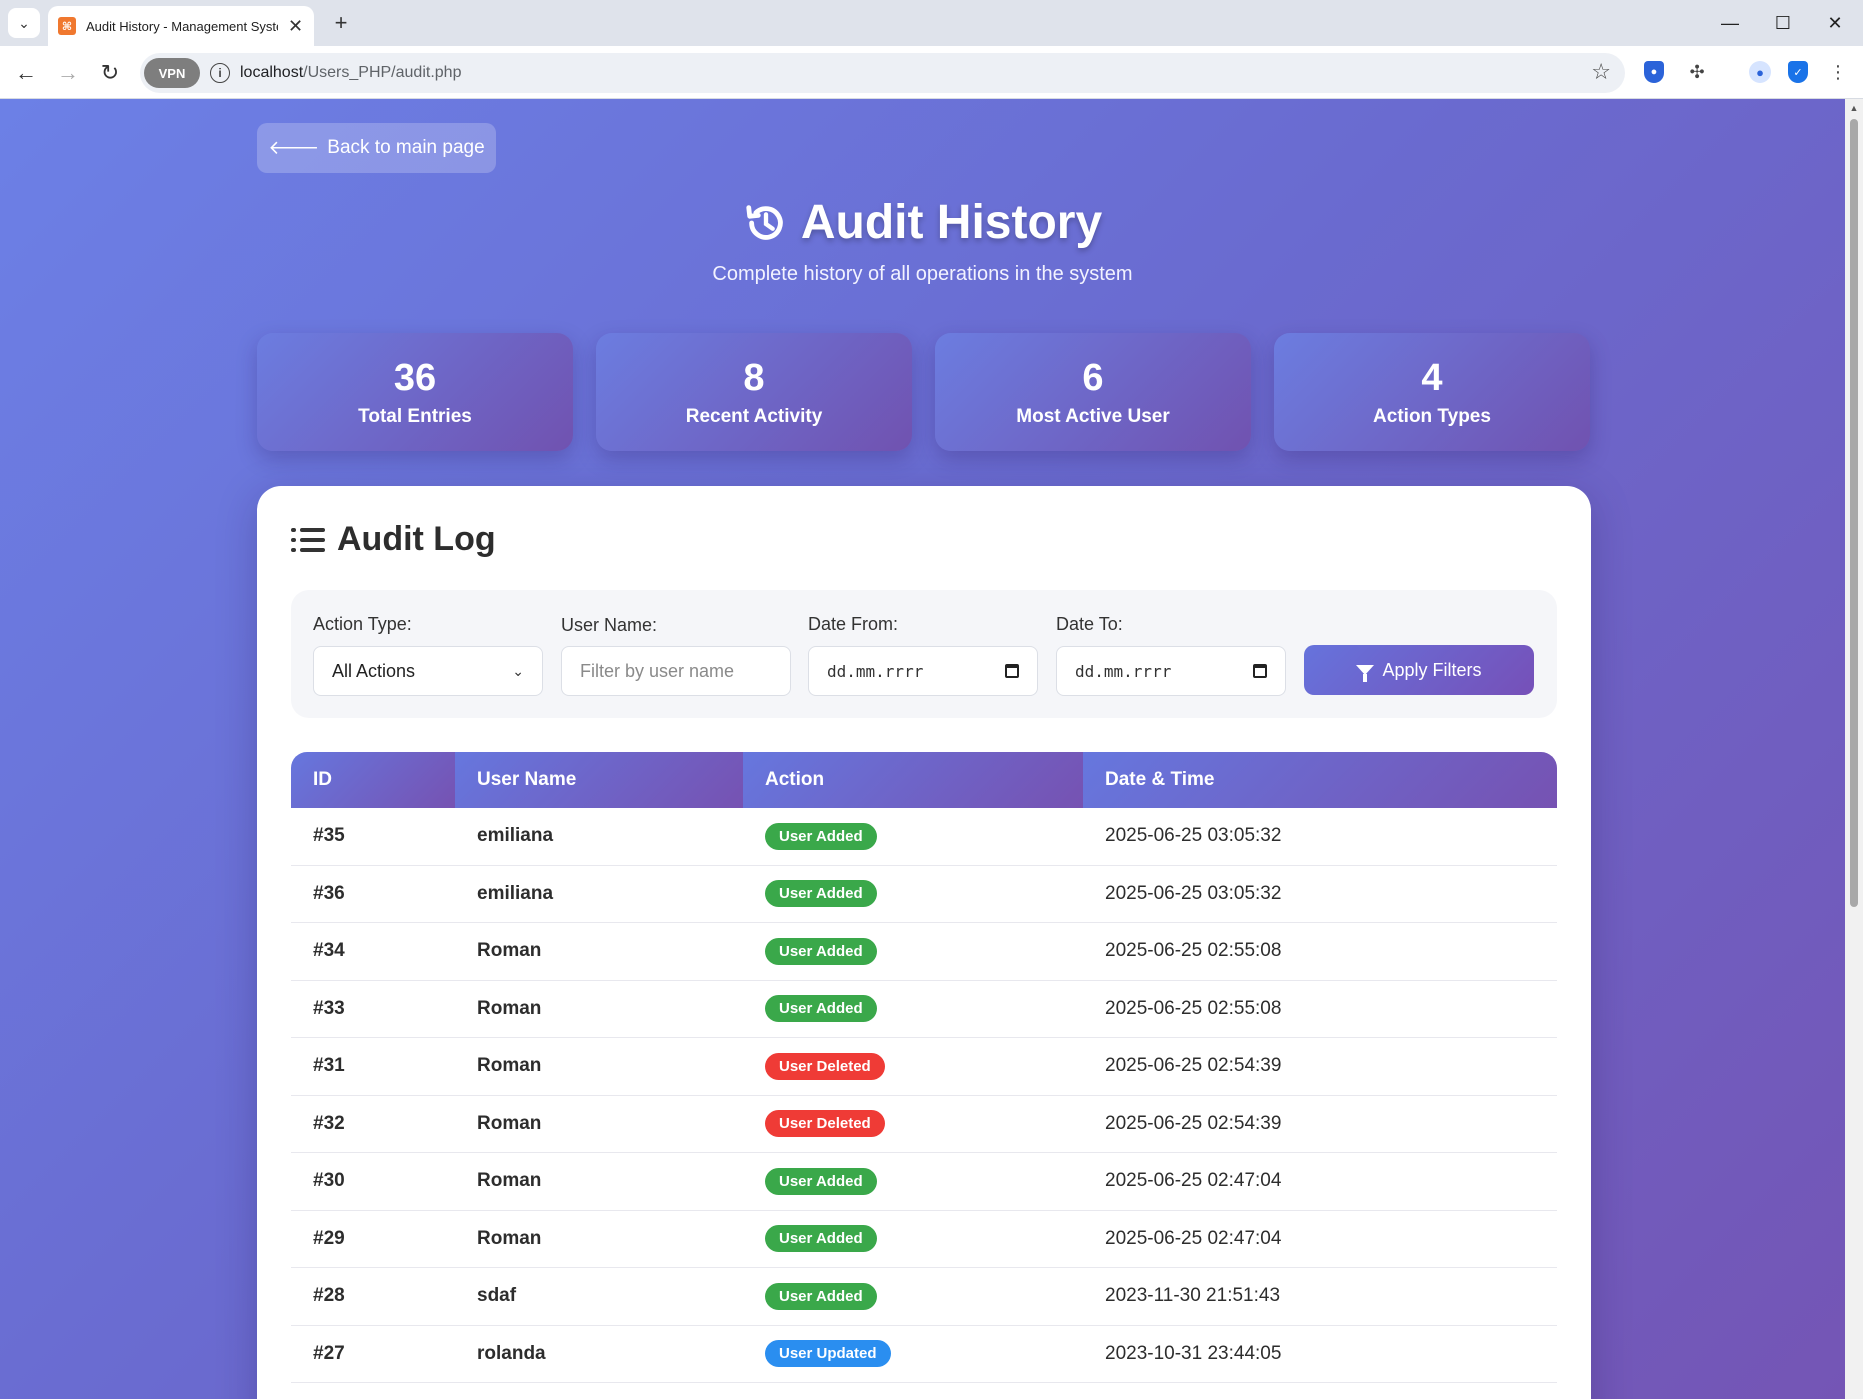  I want to click on security-shield-icon: ✓, so click(1798, 72).